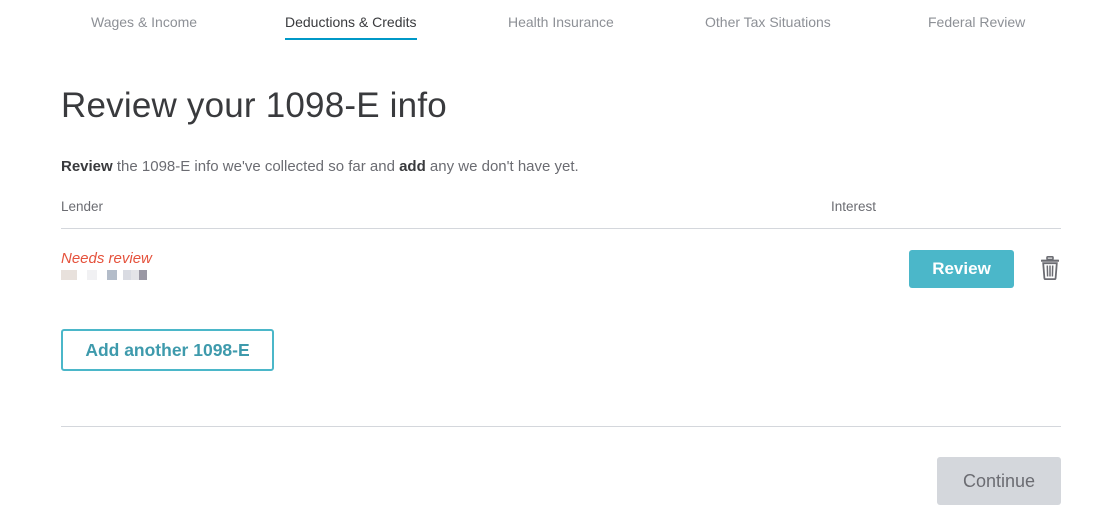 The height and width of the screenshot is (521, 1114). What do you see at coordinates (961, 269) in the screenshot?
I see `review-button: Review` at bounding box center [961, 269].